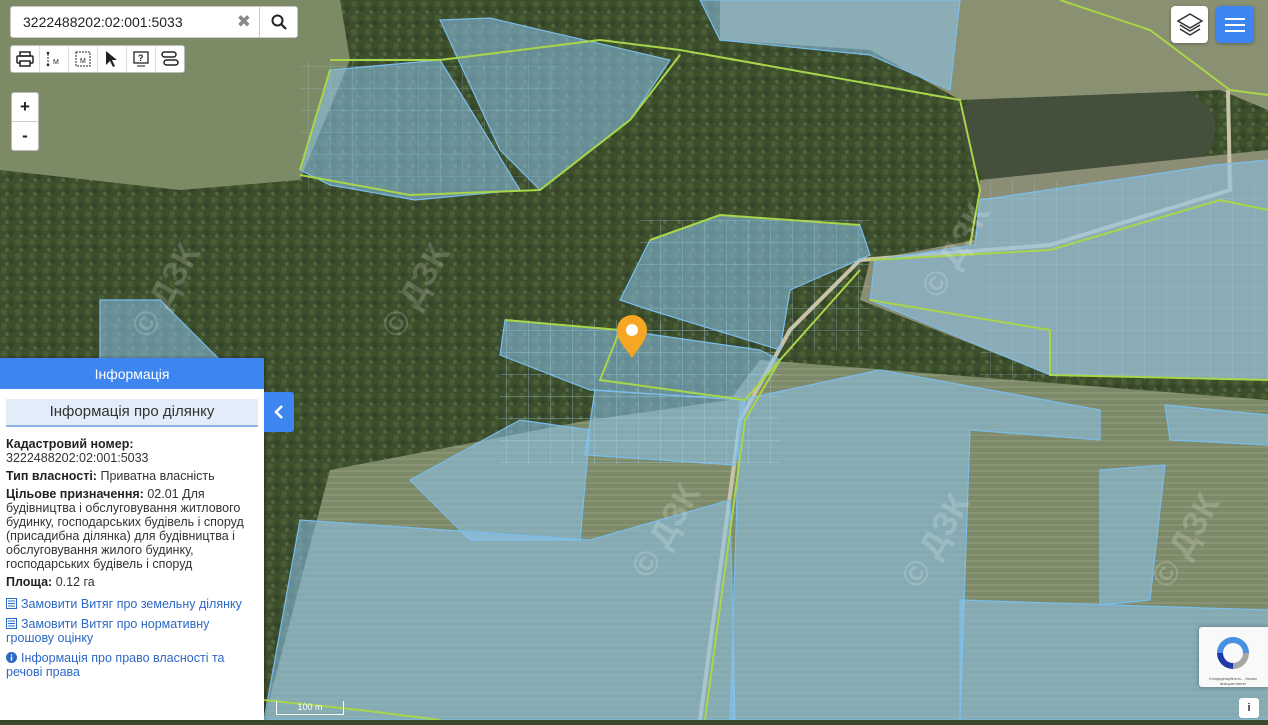 Image resolution: width=1268 pixels, height=725 pixels. I want to click on printer-icon, so click(25, 59).